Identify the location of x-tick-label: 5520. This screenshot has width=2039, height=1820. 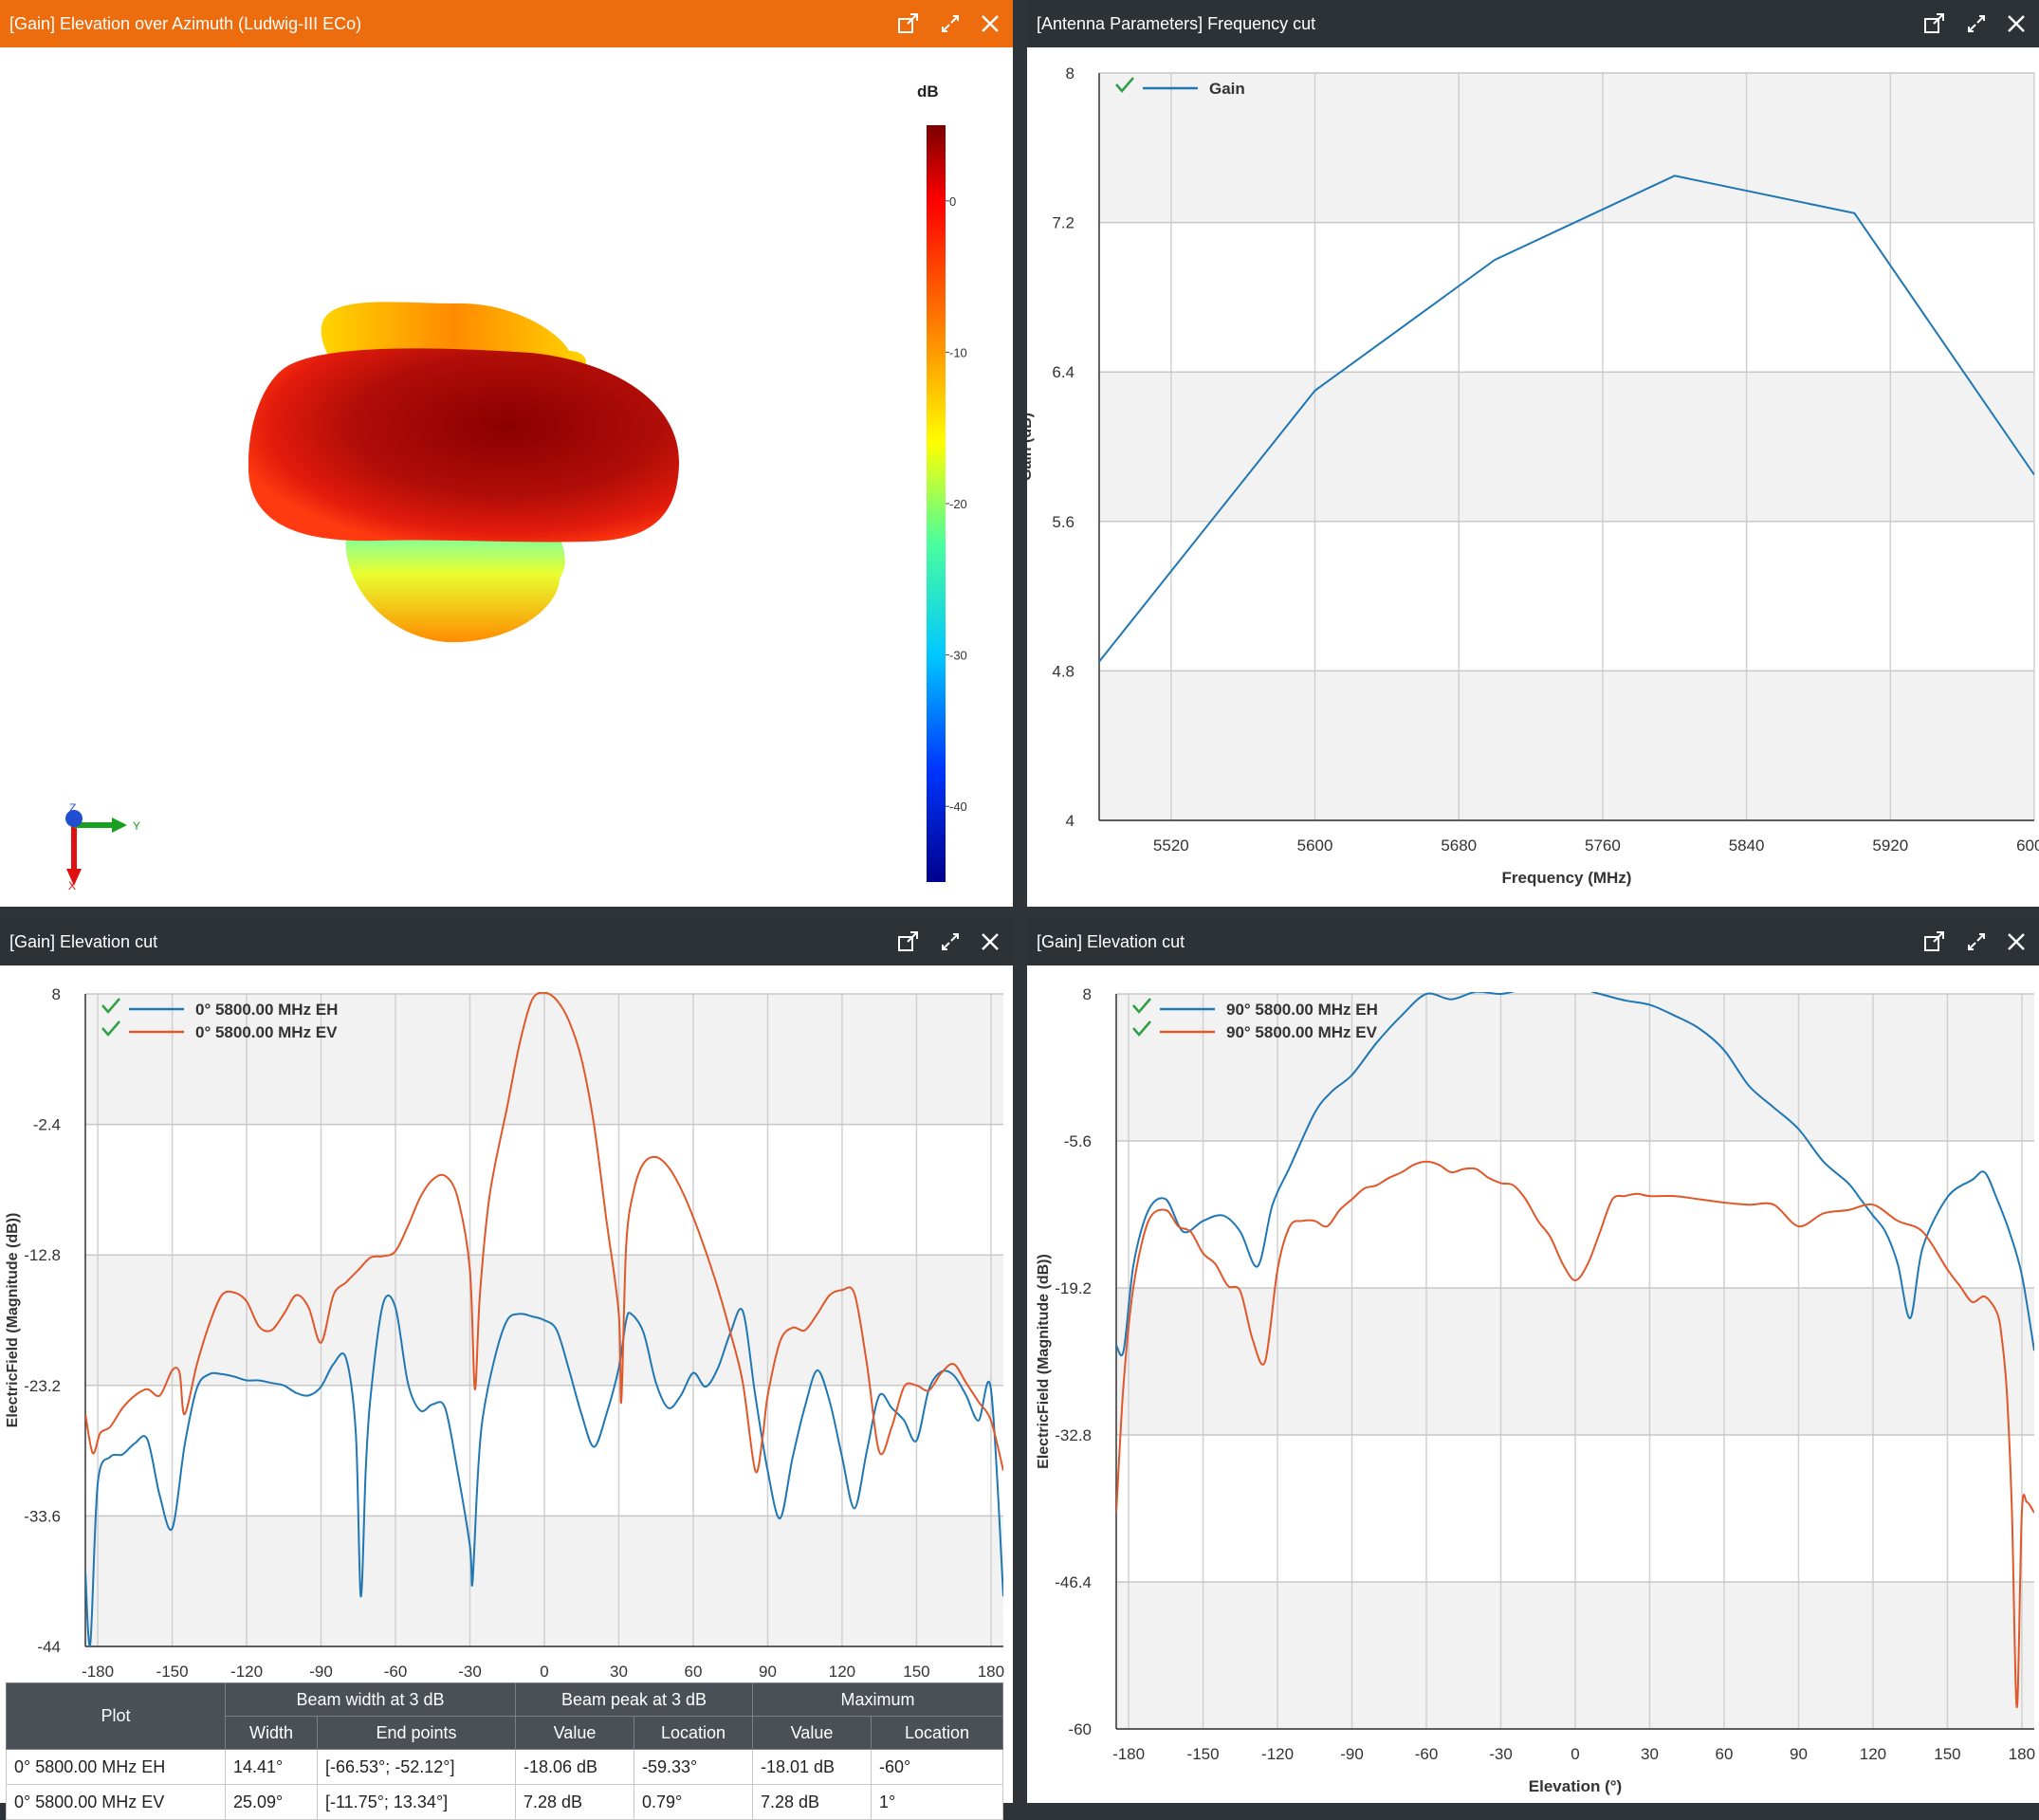
(1171, 845).